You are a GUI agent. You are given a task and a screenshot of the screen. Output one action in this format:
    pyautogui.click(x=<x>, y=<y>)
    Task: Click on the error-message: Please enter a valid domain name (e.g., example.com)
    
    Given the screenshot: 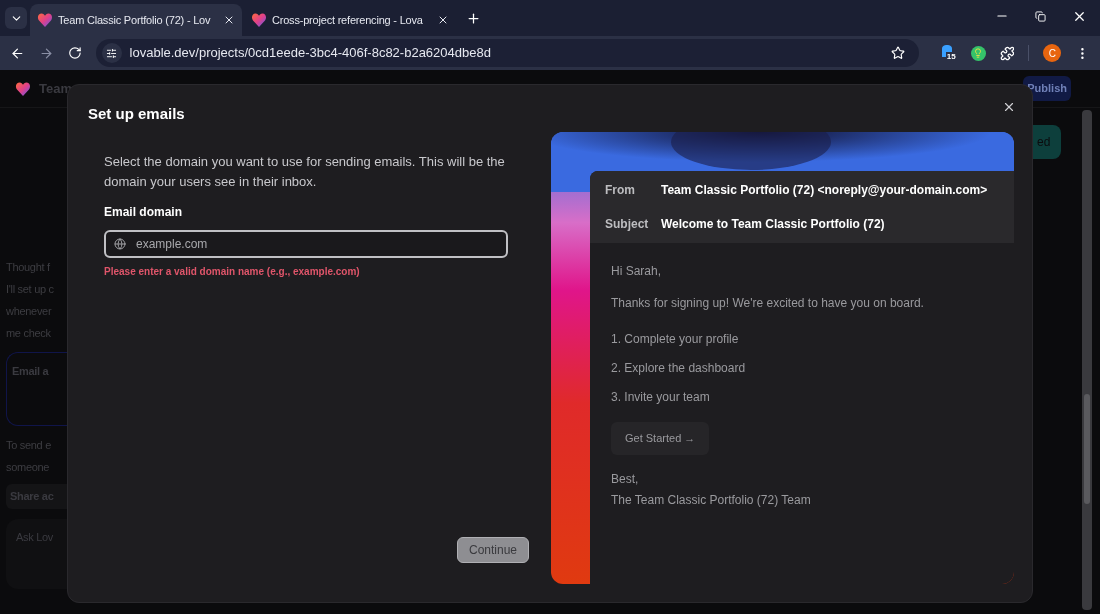 What is the action you would take?
    pyautogui.click(x=232, y=271)
    